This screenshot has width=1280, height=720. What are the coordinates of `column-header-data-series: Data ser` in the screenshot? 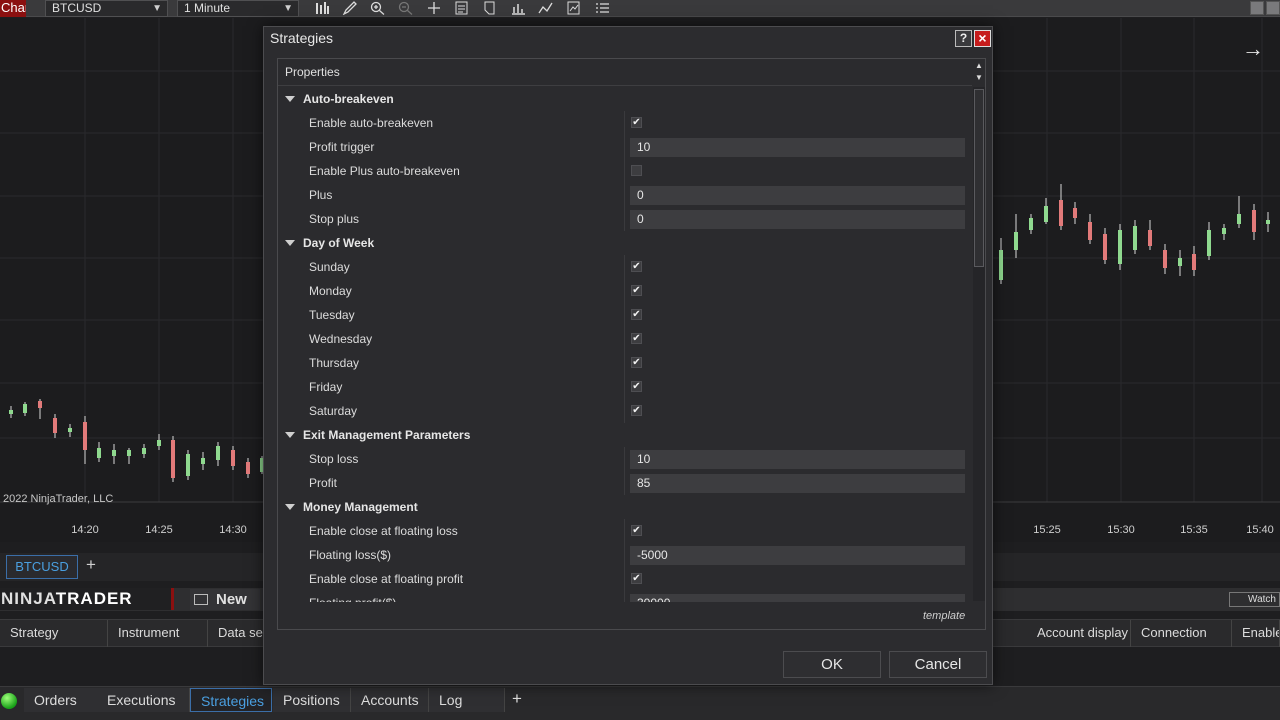 It's located at (237, 633).